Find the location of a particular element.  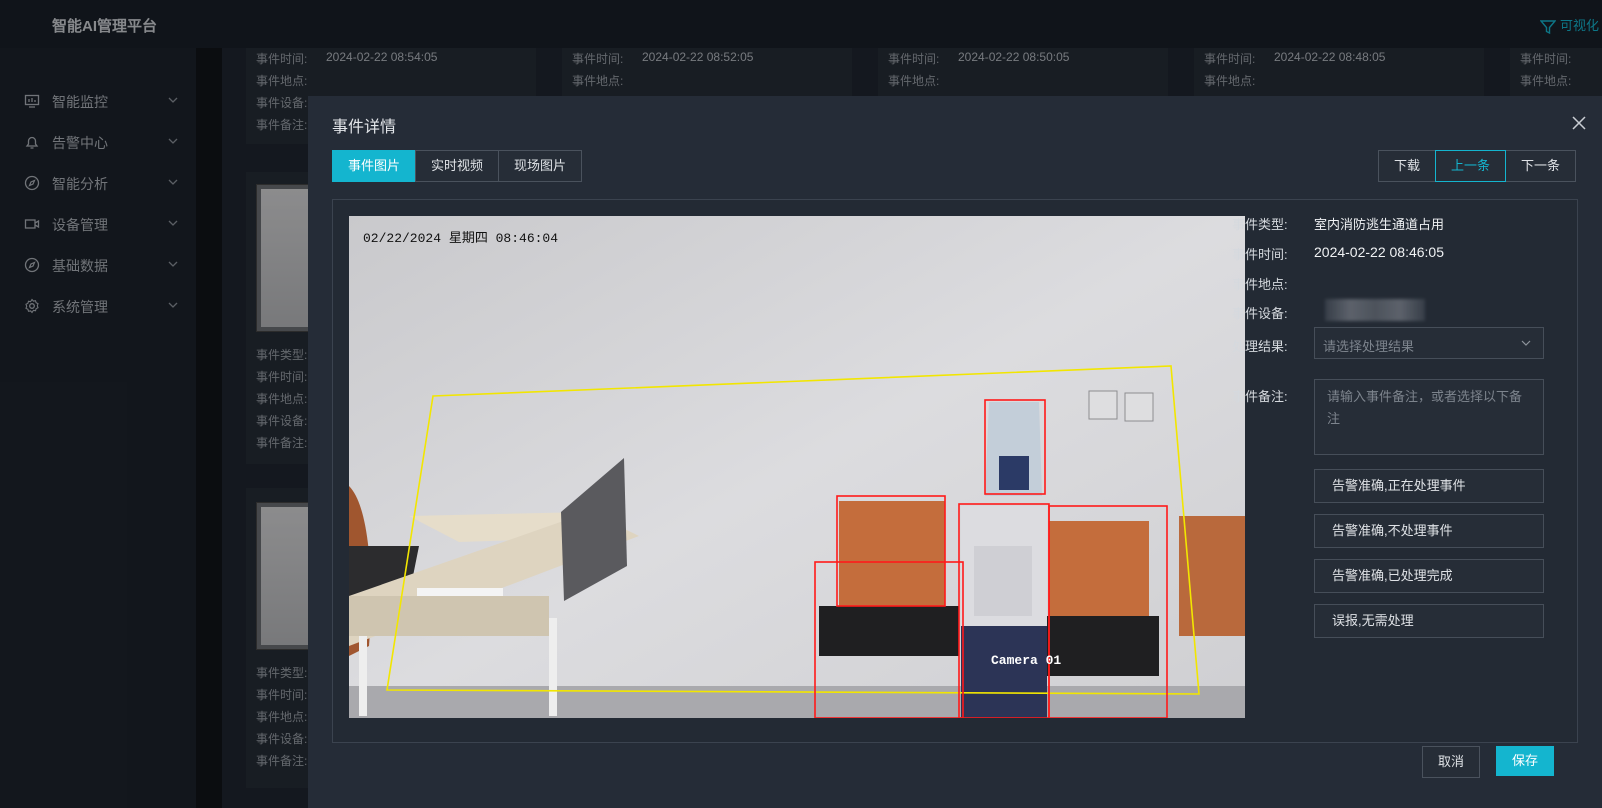

tab-event-image: 事件图片 is located at coordinates (374, 166).